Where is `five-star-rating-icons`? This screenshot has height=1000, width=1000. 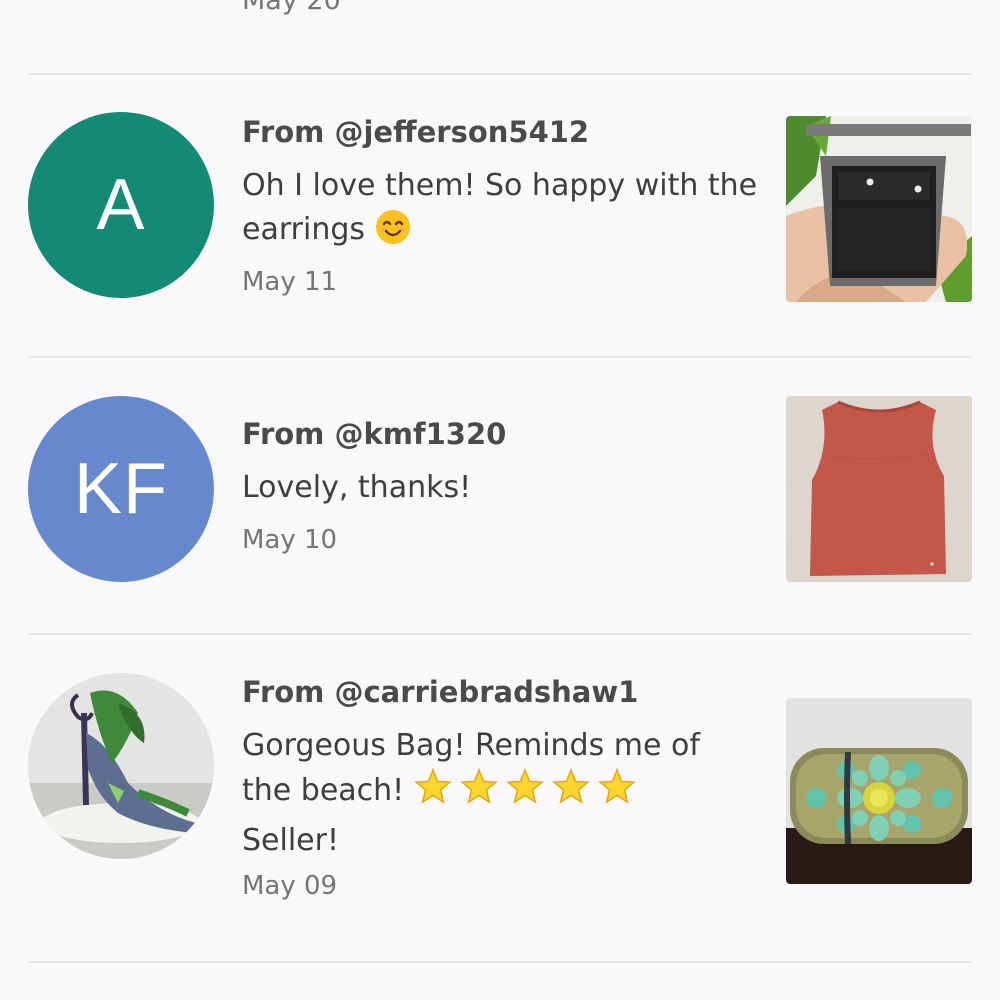
five-star-rating-icons is located at coordinates (532, 793).